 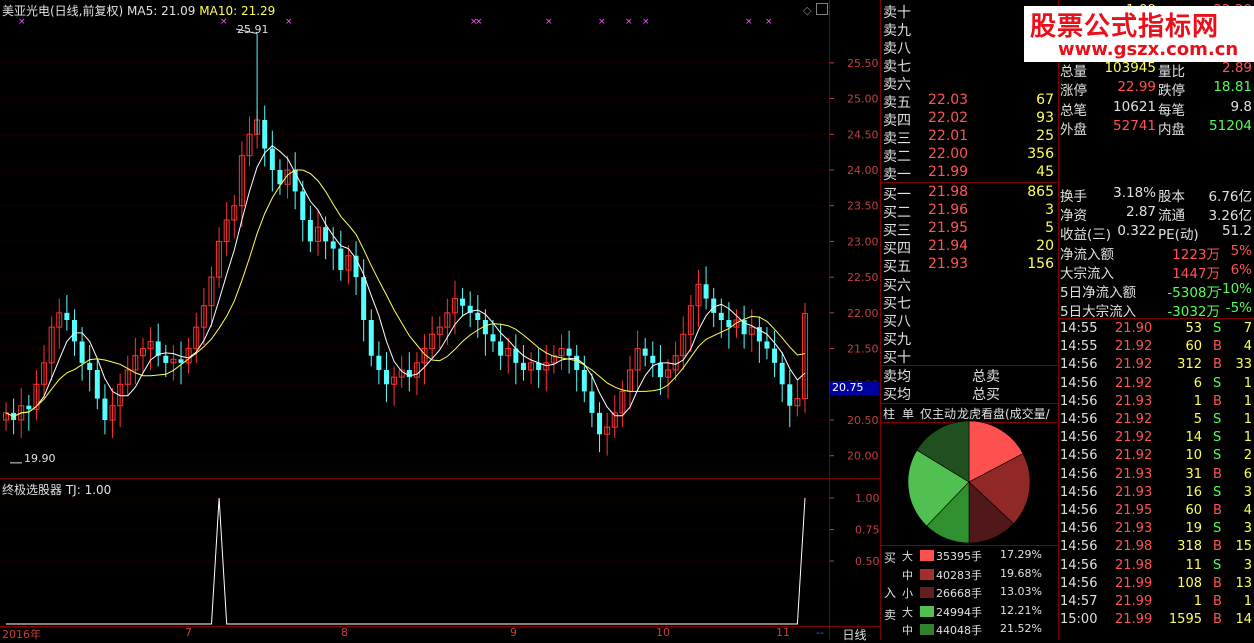 What do you see at coordinates (897, 213) in the screenshot?
I see `level-label: 买二` at bounding box center [897, 213].